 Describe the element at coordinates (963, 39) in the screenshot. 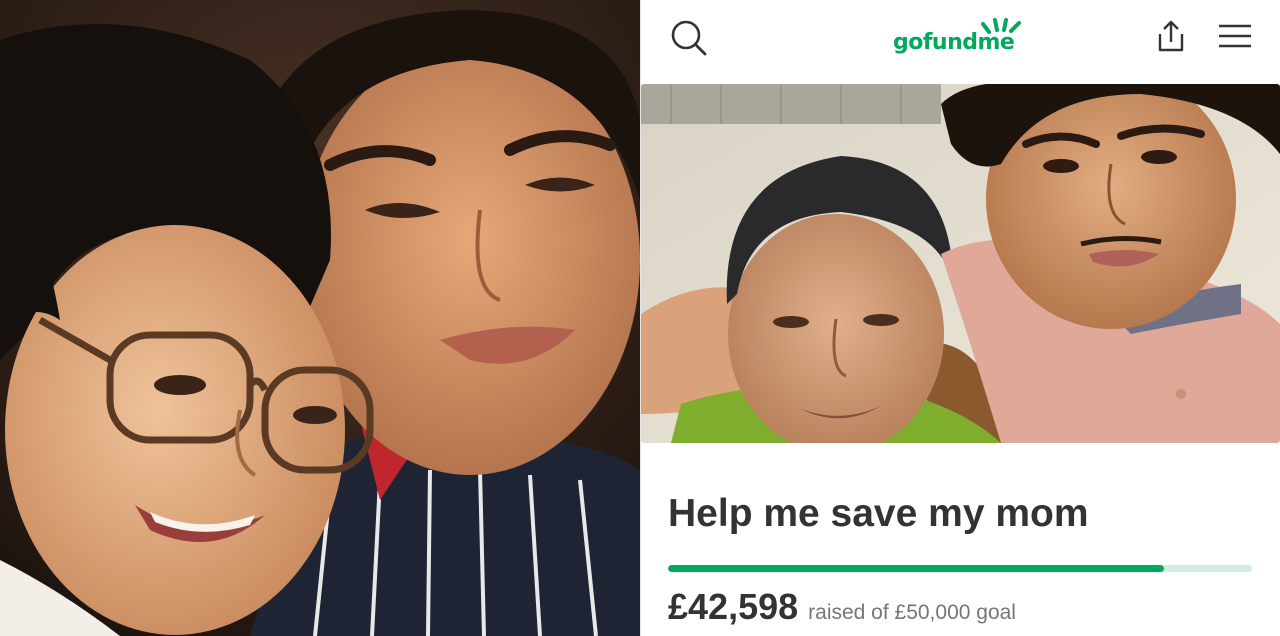

I see `gofundme-logo: gofundme` at that location.